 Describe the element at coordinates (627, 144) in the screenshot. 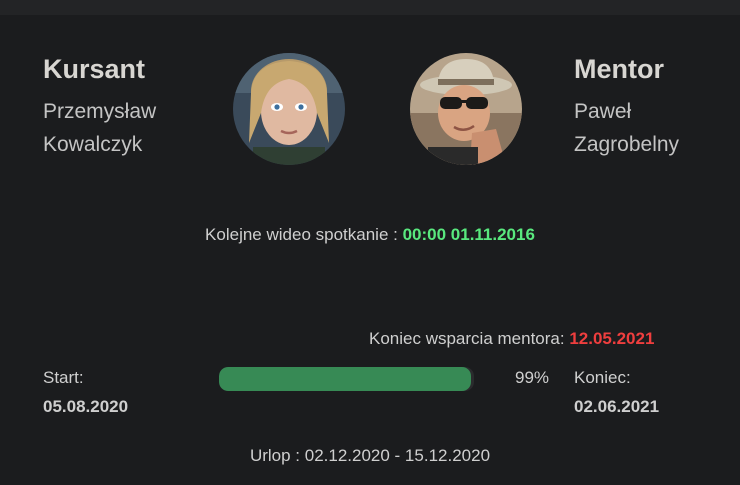

I see `mentor-last-name: Zagrobelny` at that location.